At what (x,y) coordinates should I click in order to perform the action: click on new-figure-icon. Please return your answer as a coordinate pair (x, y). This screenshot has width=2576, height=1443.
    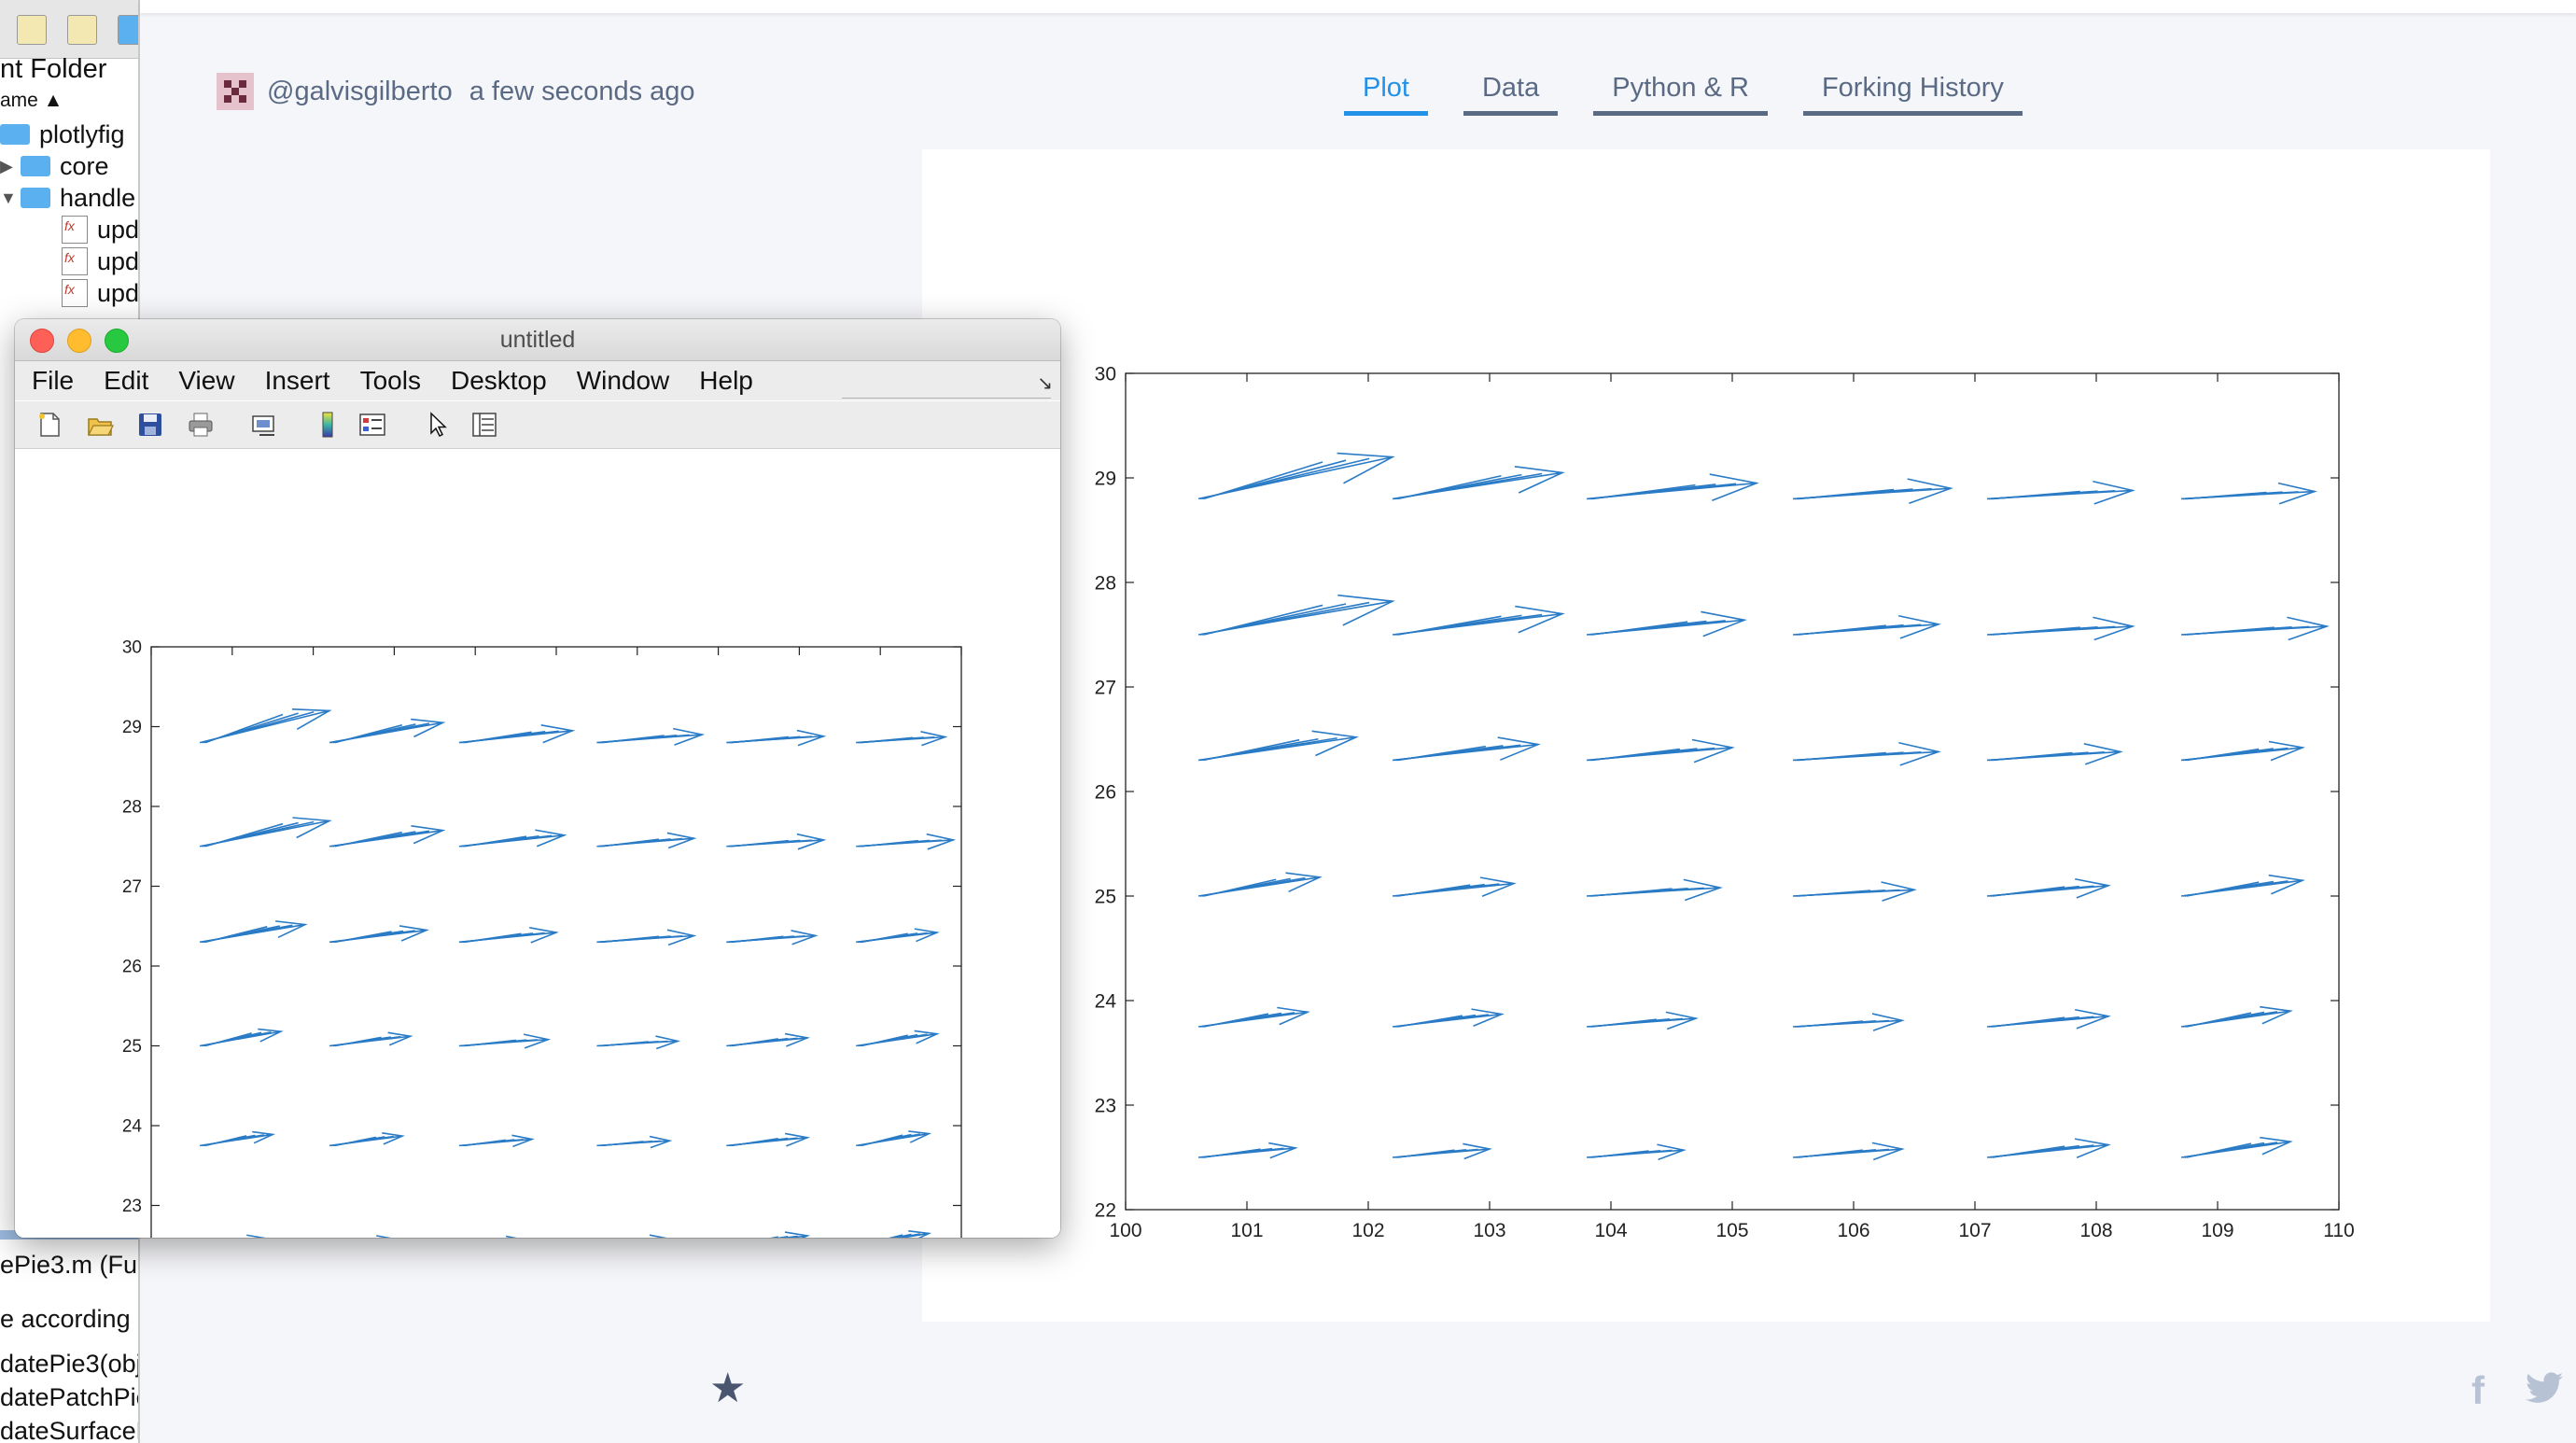
    Looking at the image, I should click on (49, 425).